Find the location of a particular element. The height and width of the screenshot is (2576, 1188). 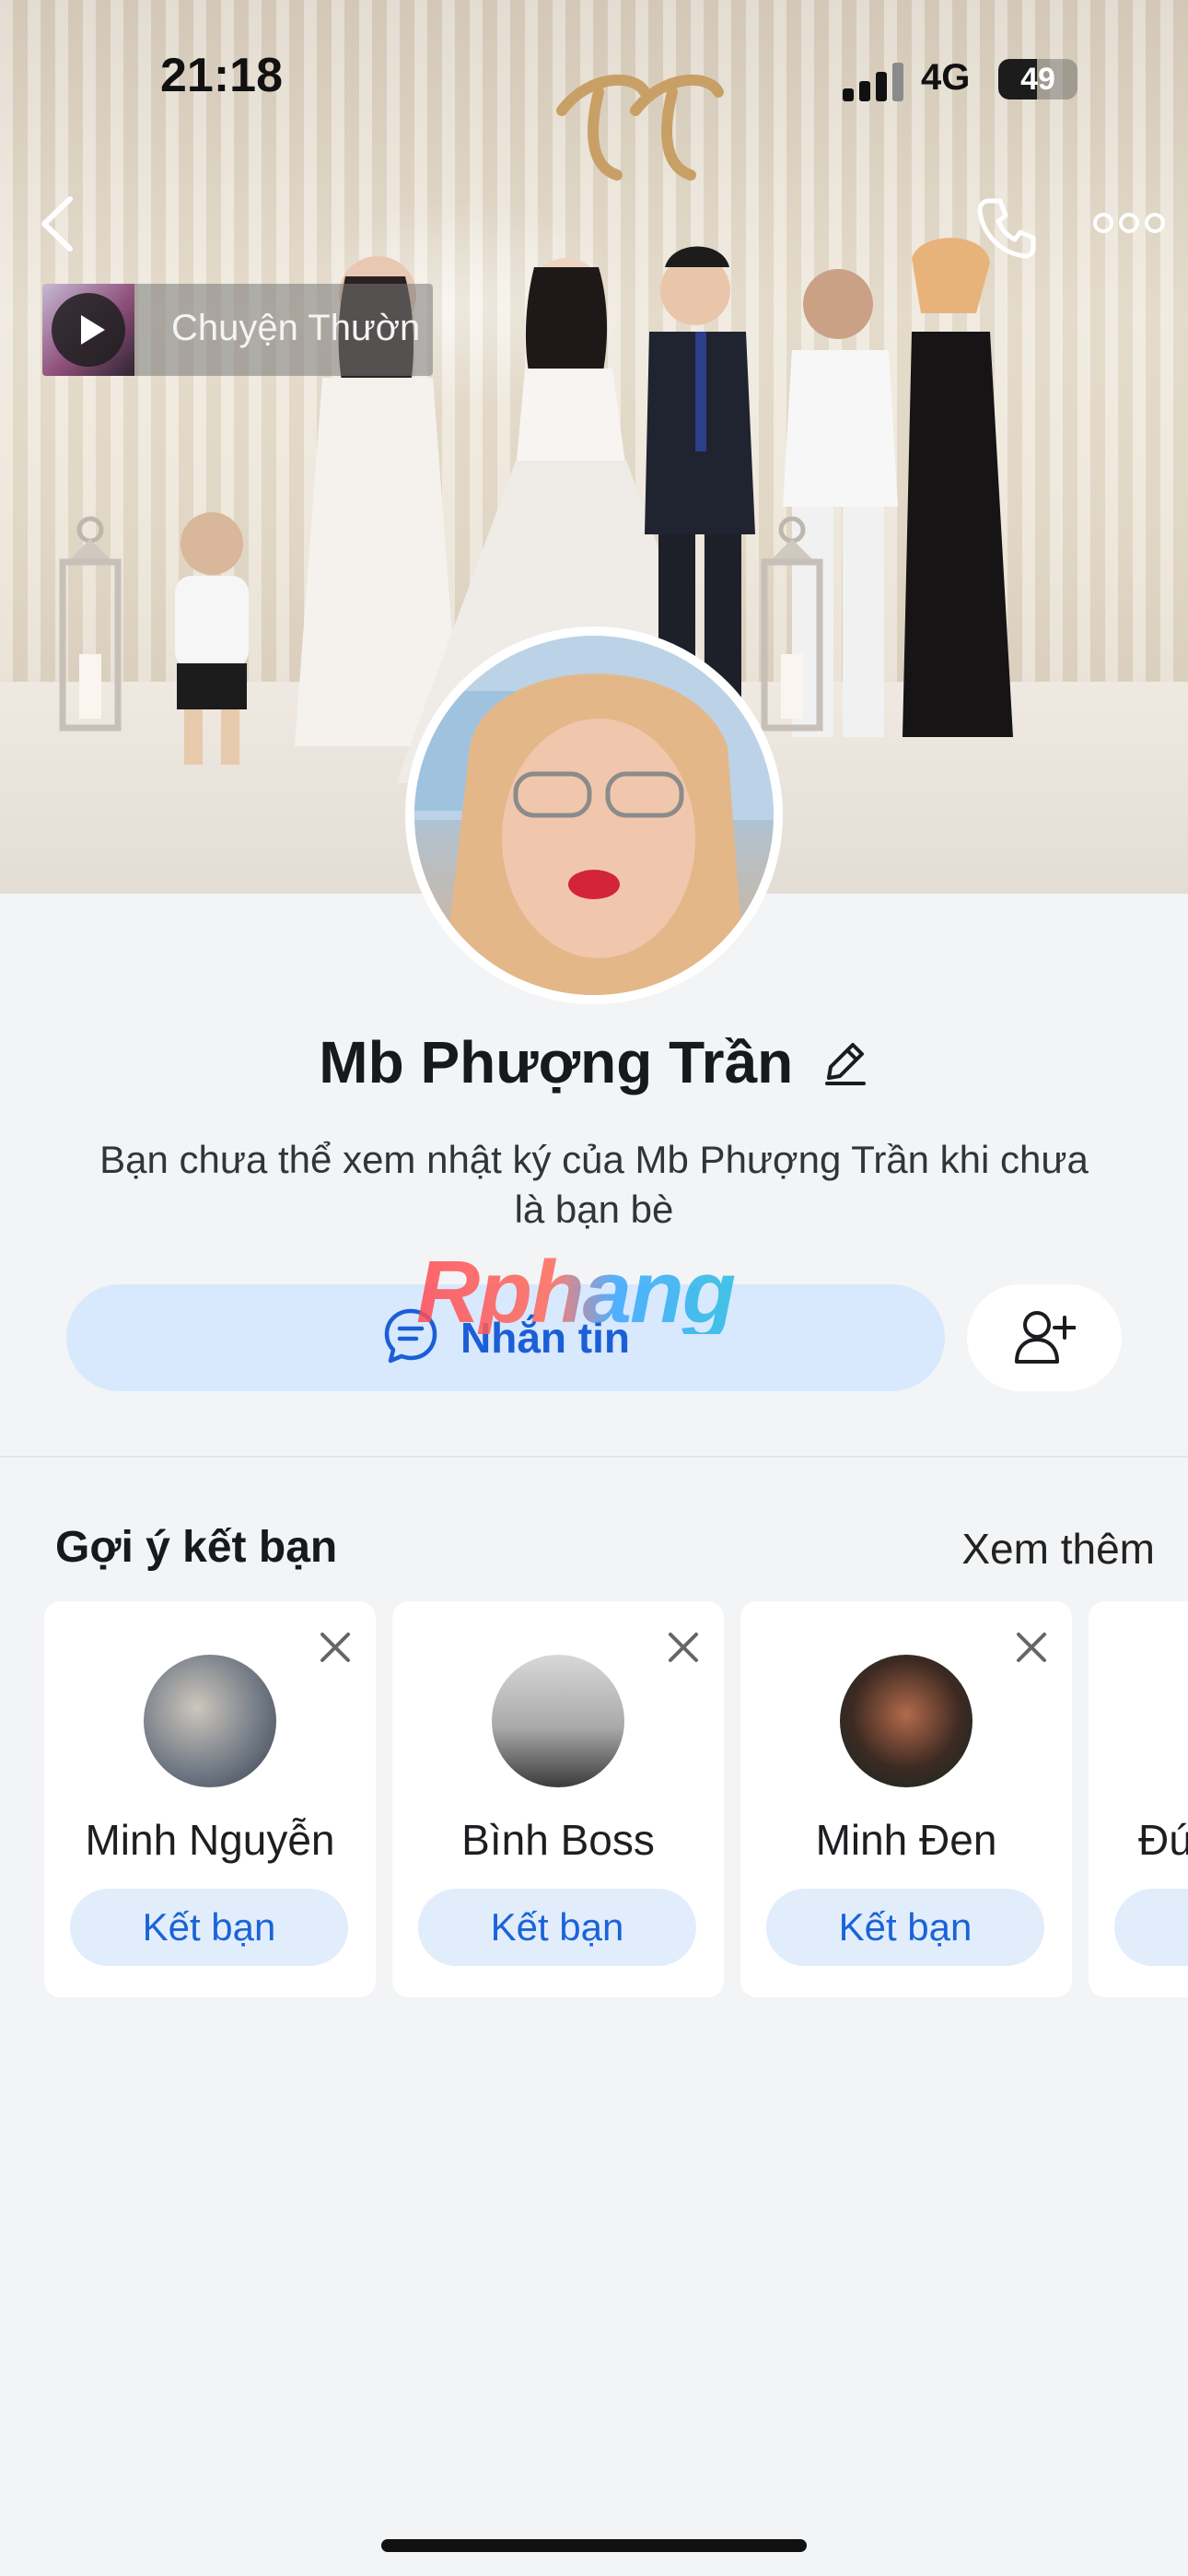

battery-level: 49 is located at coordinates (1037, 79).